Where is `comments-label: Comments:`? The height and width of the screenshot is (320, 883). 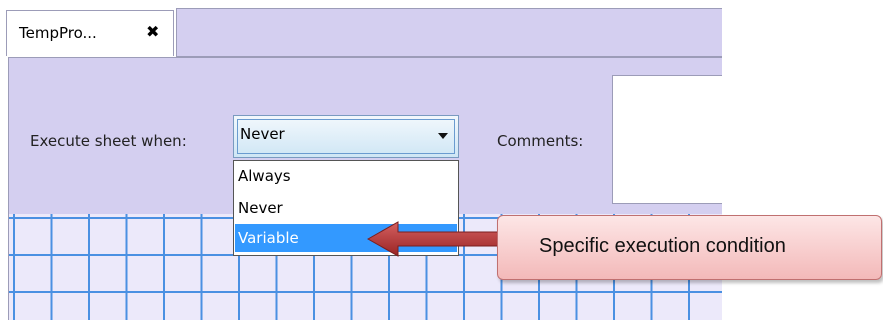
comments-label: Comments: is located at coordinates (540, 141).